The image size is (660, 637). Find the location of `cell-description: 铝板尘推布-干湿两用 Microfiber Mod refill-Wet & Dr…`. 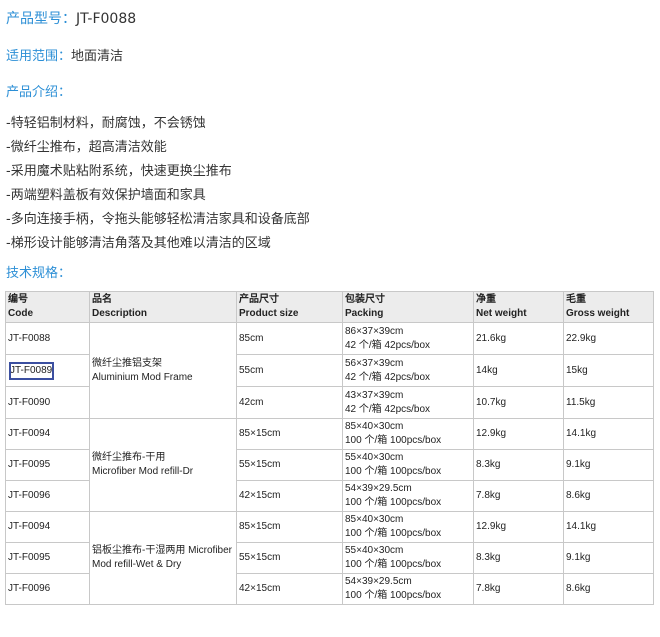

cell-description: 铝板尘推布-干湿两用 Microfiber Mod refill-Wet & Dr… is located at coordinates (163, 558).